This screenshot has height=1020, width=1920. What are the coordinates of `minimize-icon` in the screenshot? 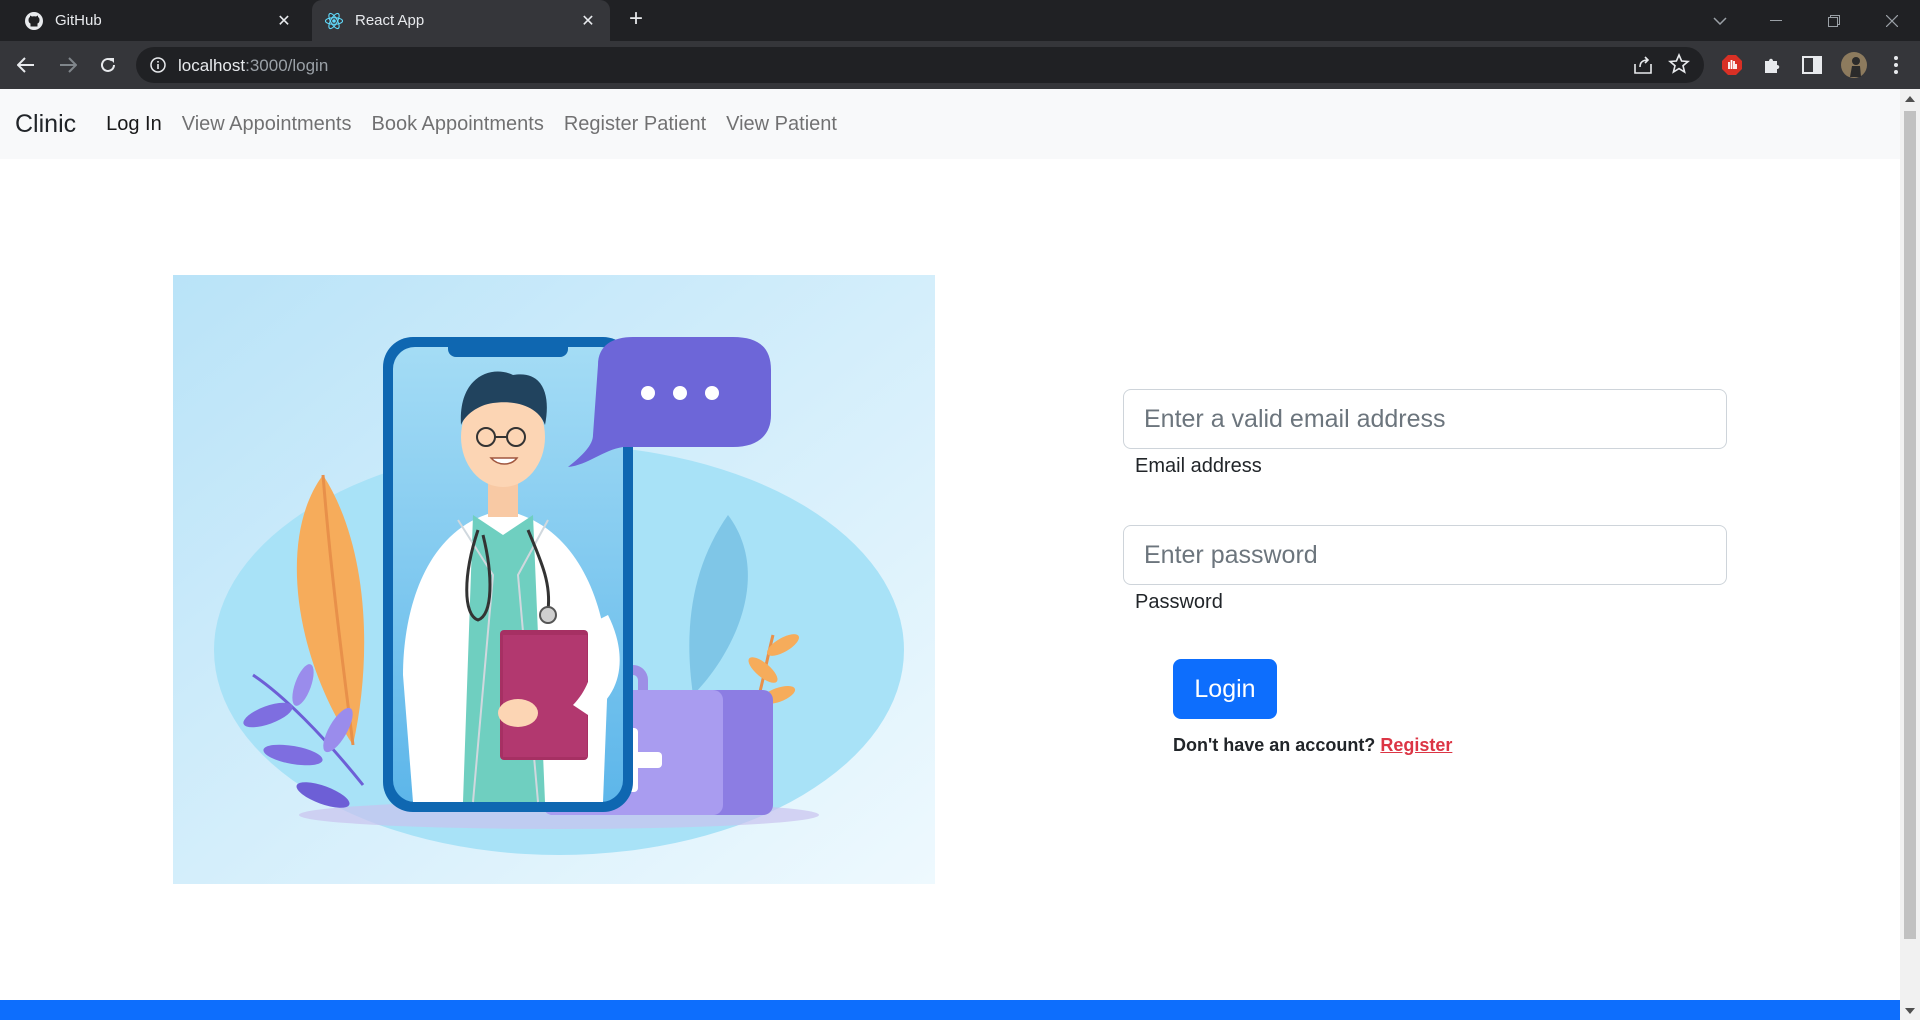 It's located at (1776, 20).